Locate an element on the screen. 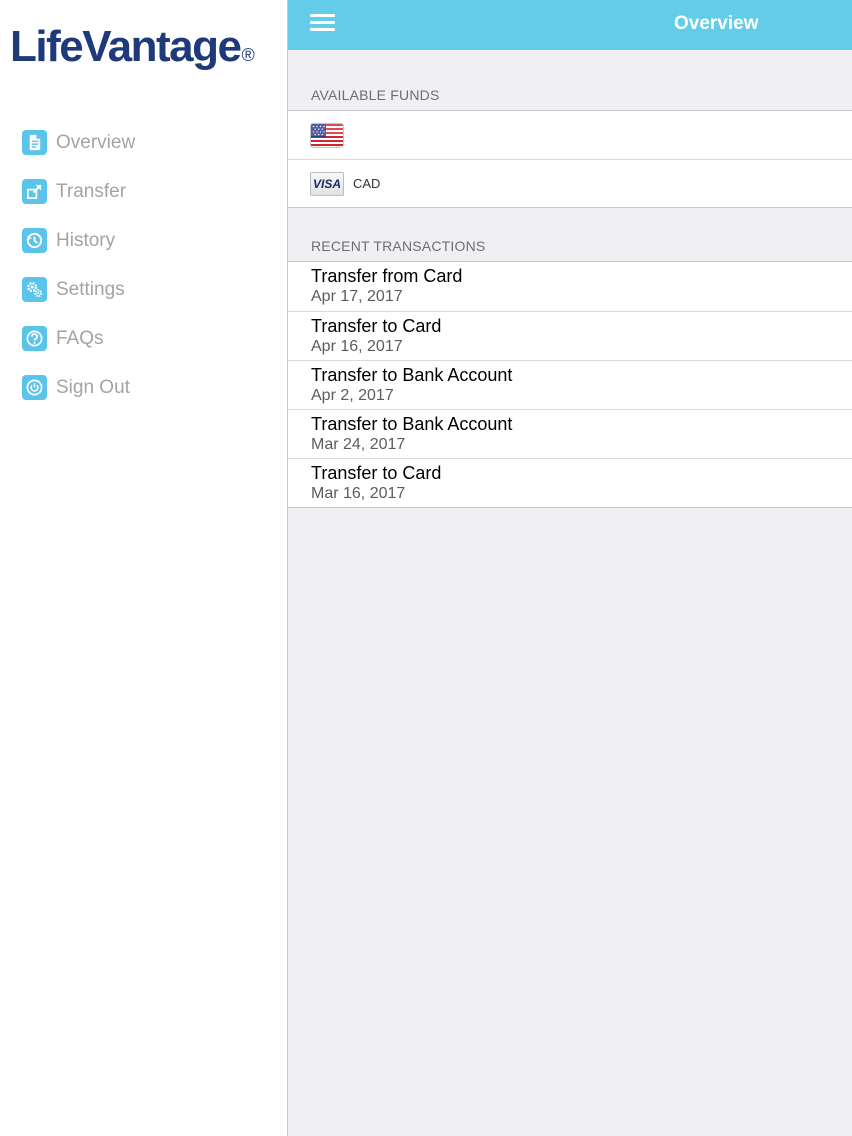 The height and width of the screenshot is (1136, 852). transaction-date: Mar 24, 2017 is located at coordinates (358, 444).